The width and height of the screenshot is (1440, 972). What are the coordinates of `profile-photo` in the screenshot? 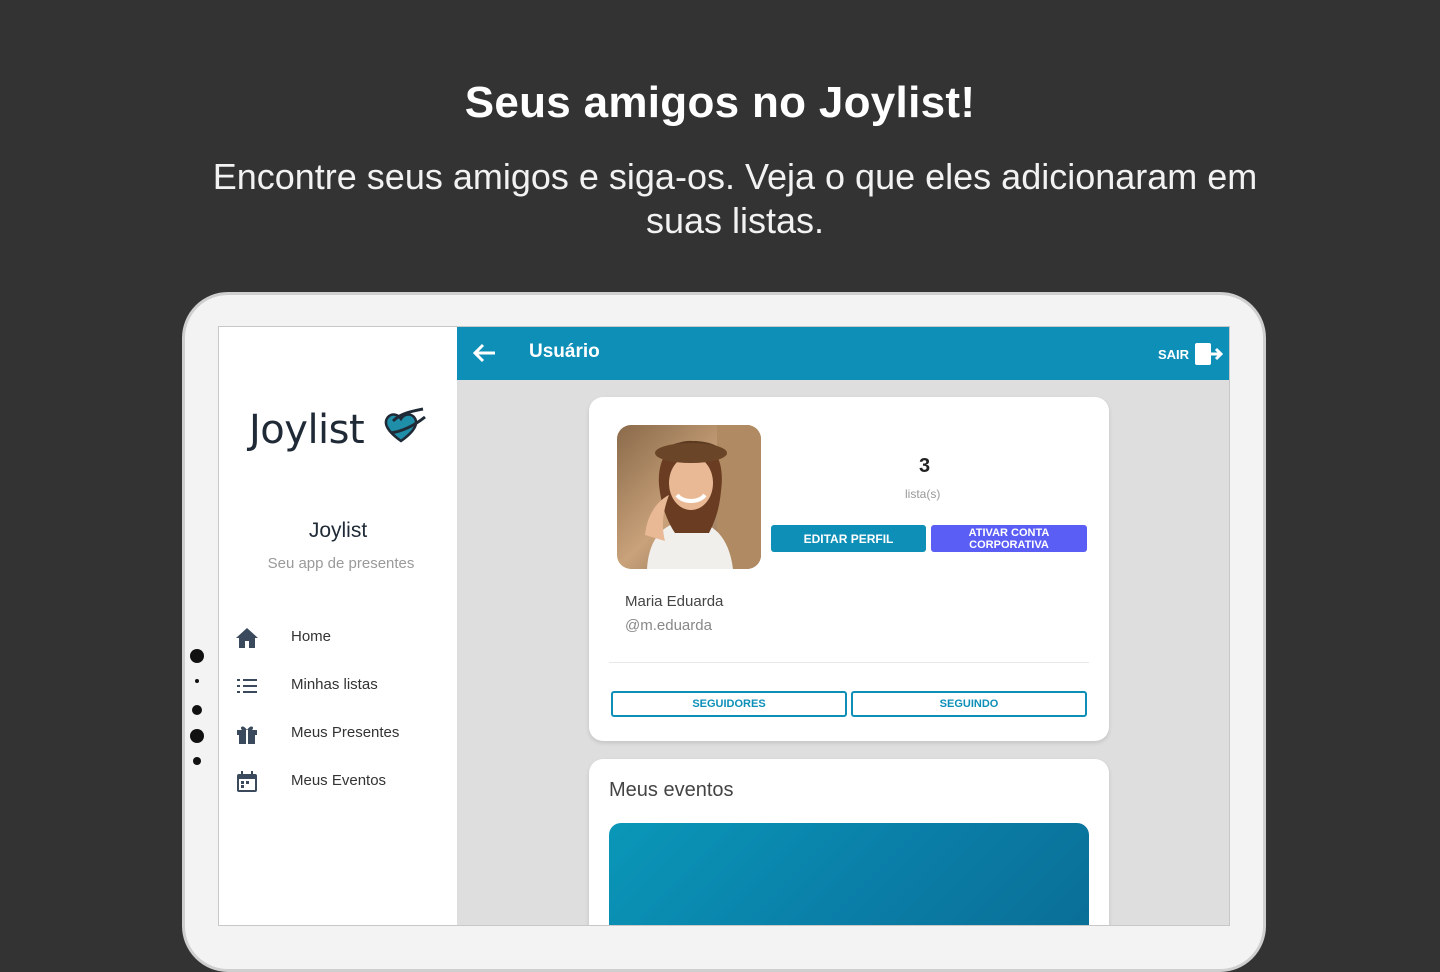 It's located at (689, 497).